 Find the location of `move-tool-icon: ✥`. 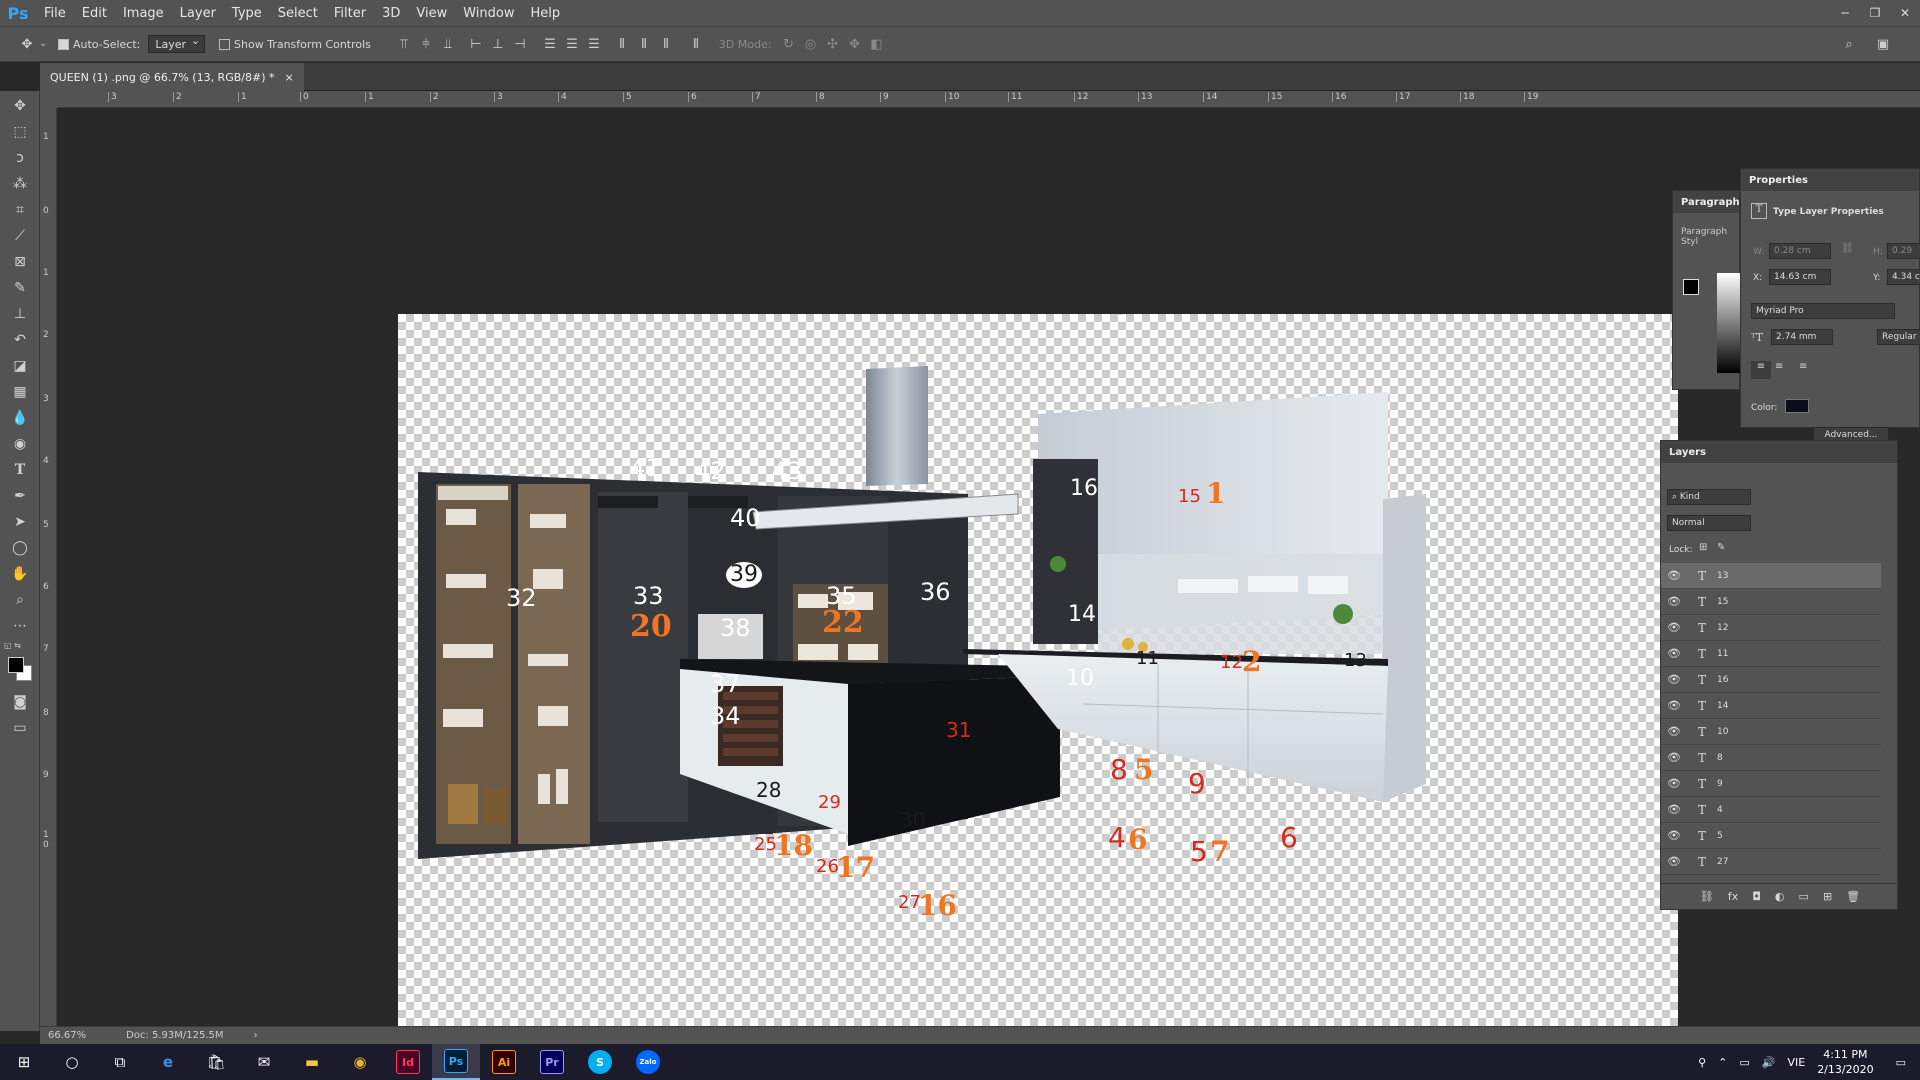

move-tool-icon: ✥ is located at coordinates (27, 44).